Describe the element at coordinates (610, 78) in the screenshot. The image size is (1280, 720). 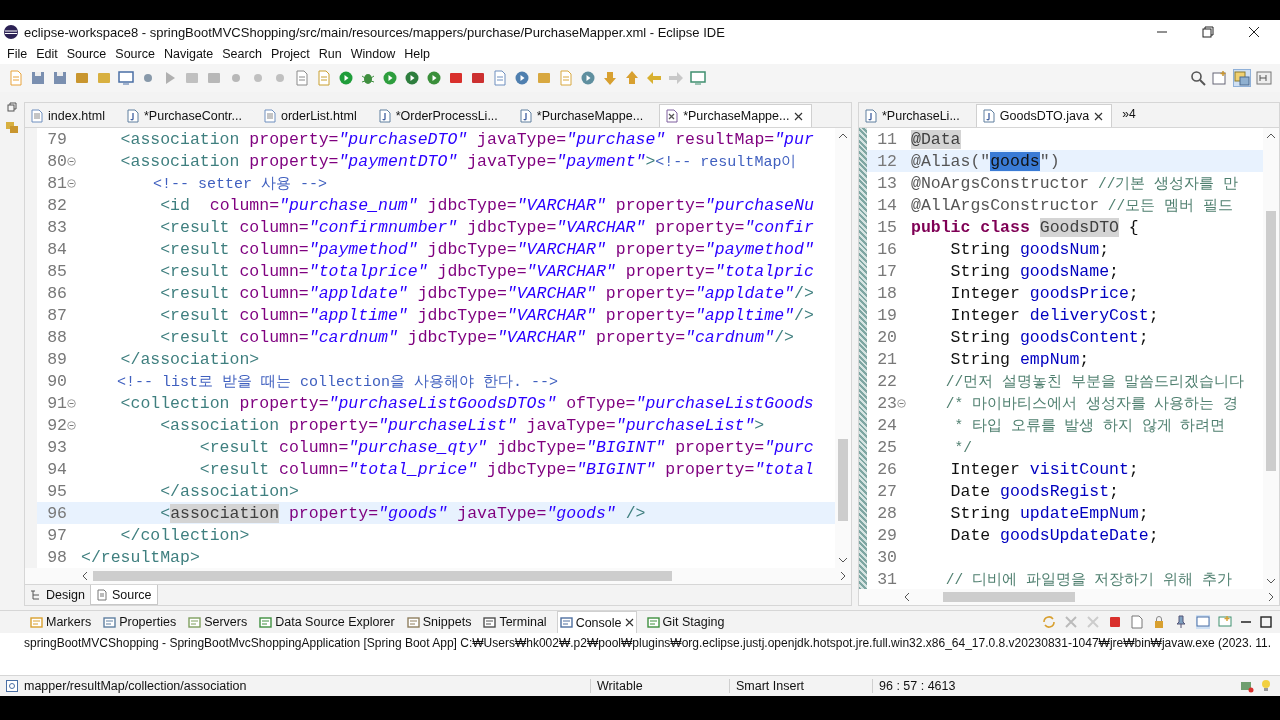
I see `arrow-down-icon` at that location.